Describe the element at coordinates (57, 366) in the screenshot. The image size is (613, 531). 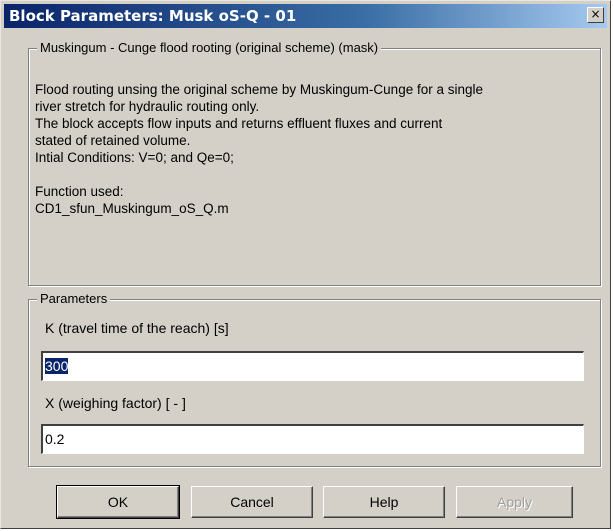
I see `k-value: 300` at that location.